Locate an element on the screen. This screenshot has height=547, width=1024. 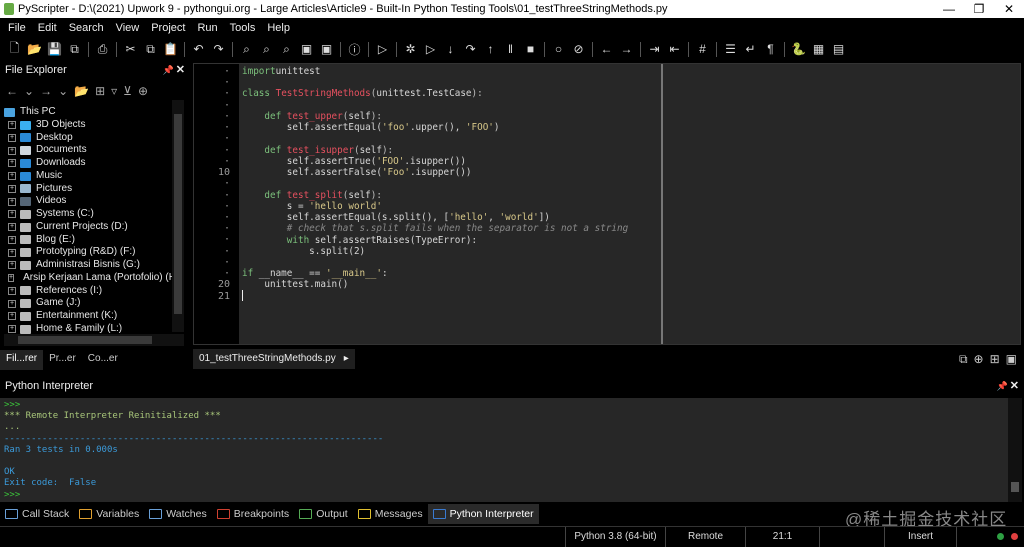
paste-icon: 📋 is located at coordinates (170, 49).